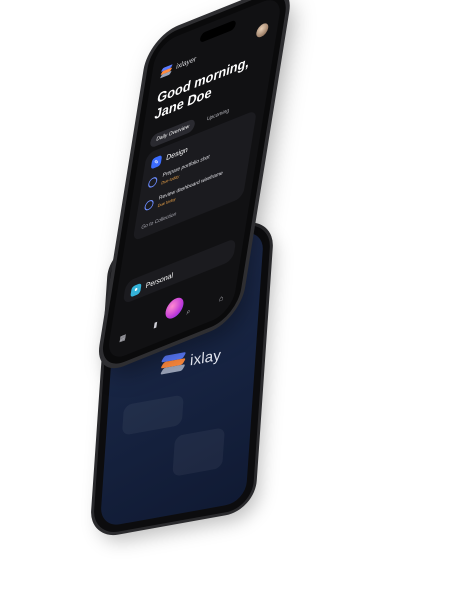 Image resolution: width=458 pixels, height=600 pixels. I want to click on personal-icon: ●, so click(136, 290).